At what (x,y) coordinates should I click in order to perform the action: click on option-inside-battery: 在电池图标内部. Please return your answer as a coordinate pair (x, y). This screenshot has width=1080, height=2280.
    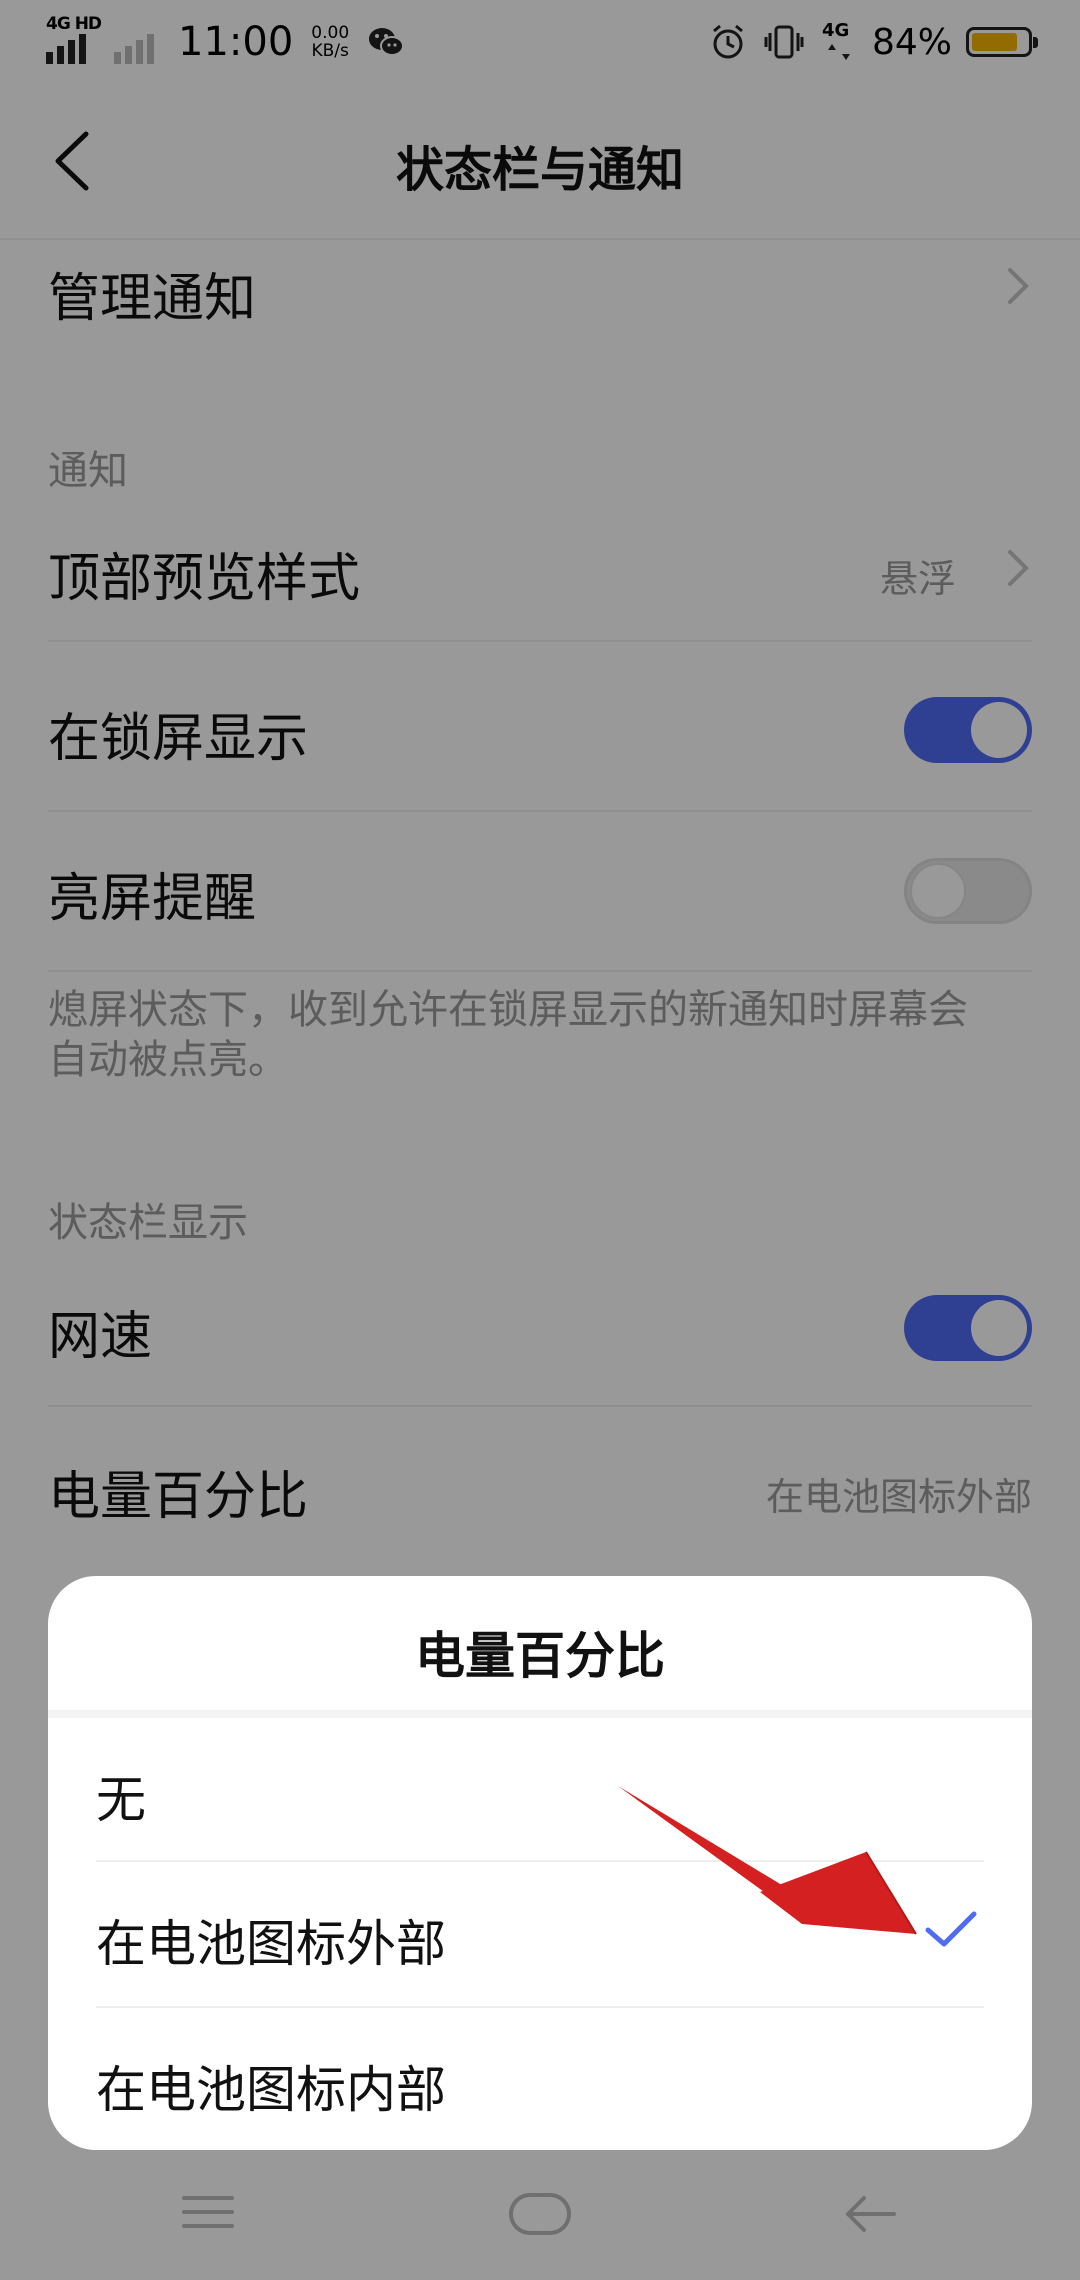
    Looking at the image, I should click on (540, 2079).